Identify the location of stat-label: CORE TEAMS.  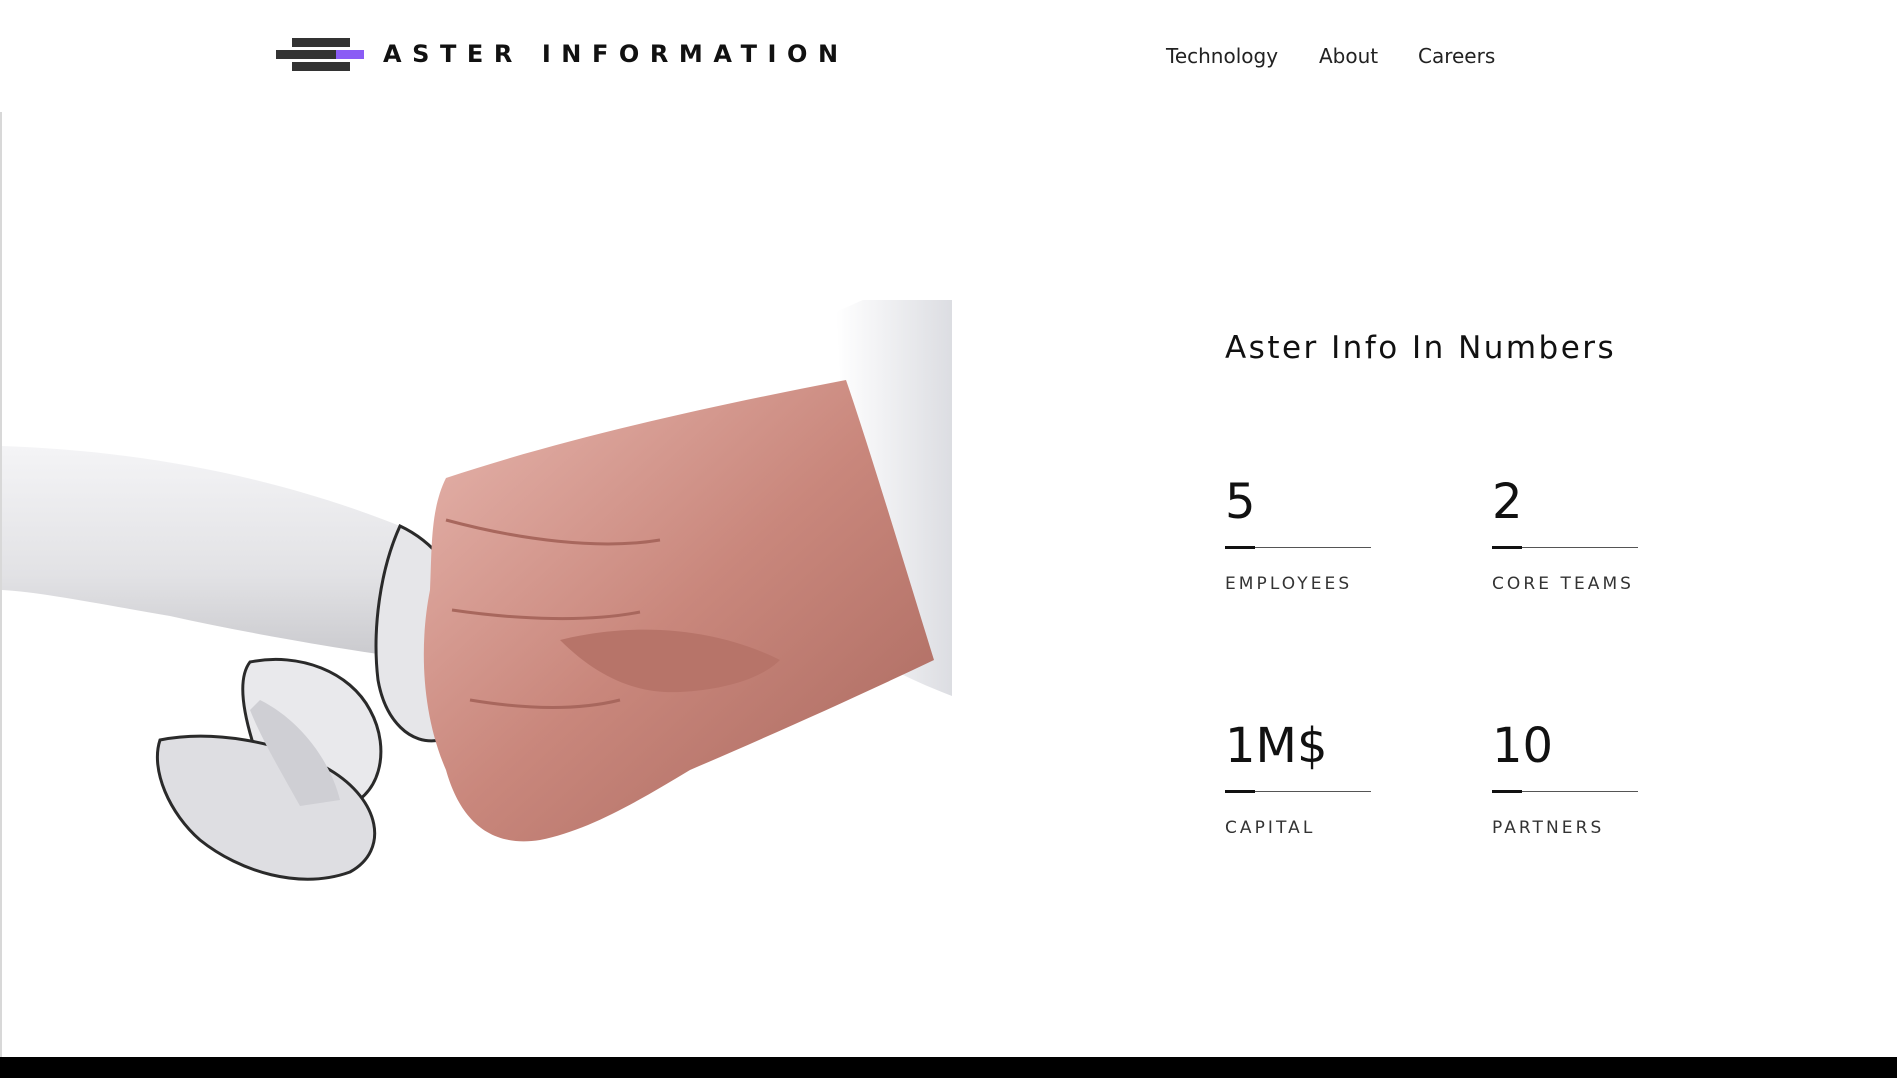
(1563, 584).